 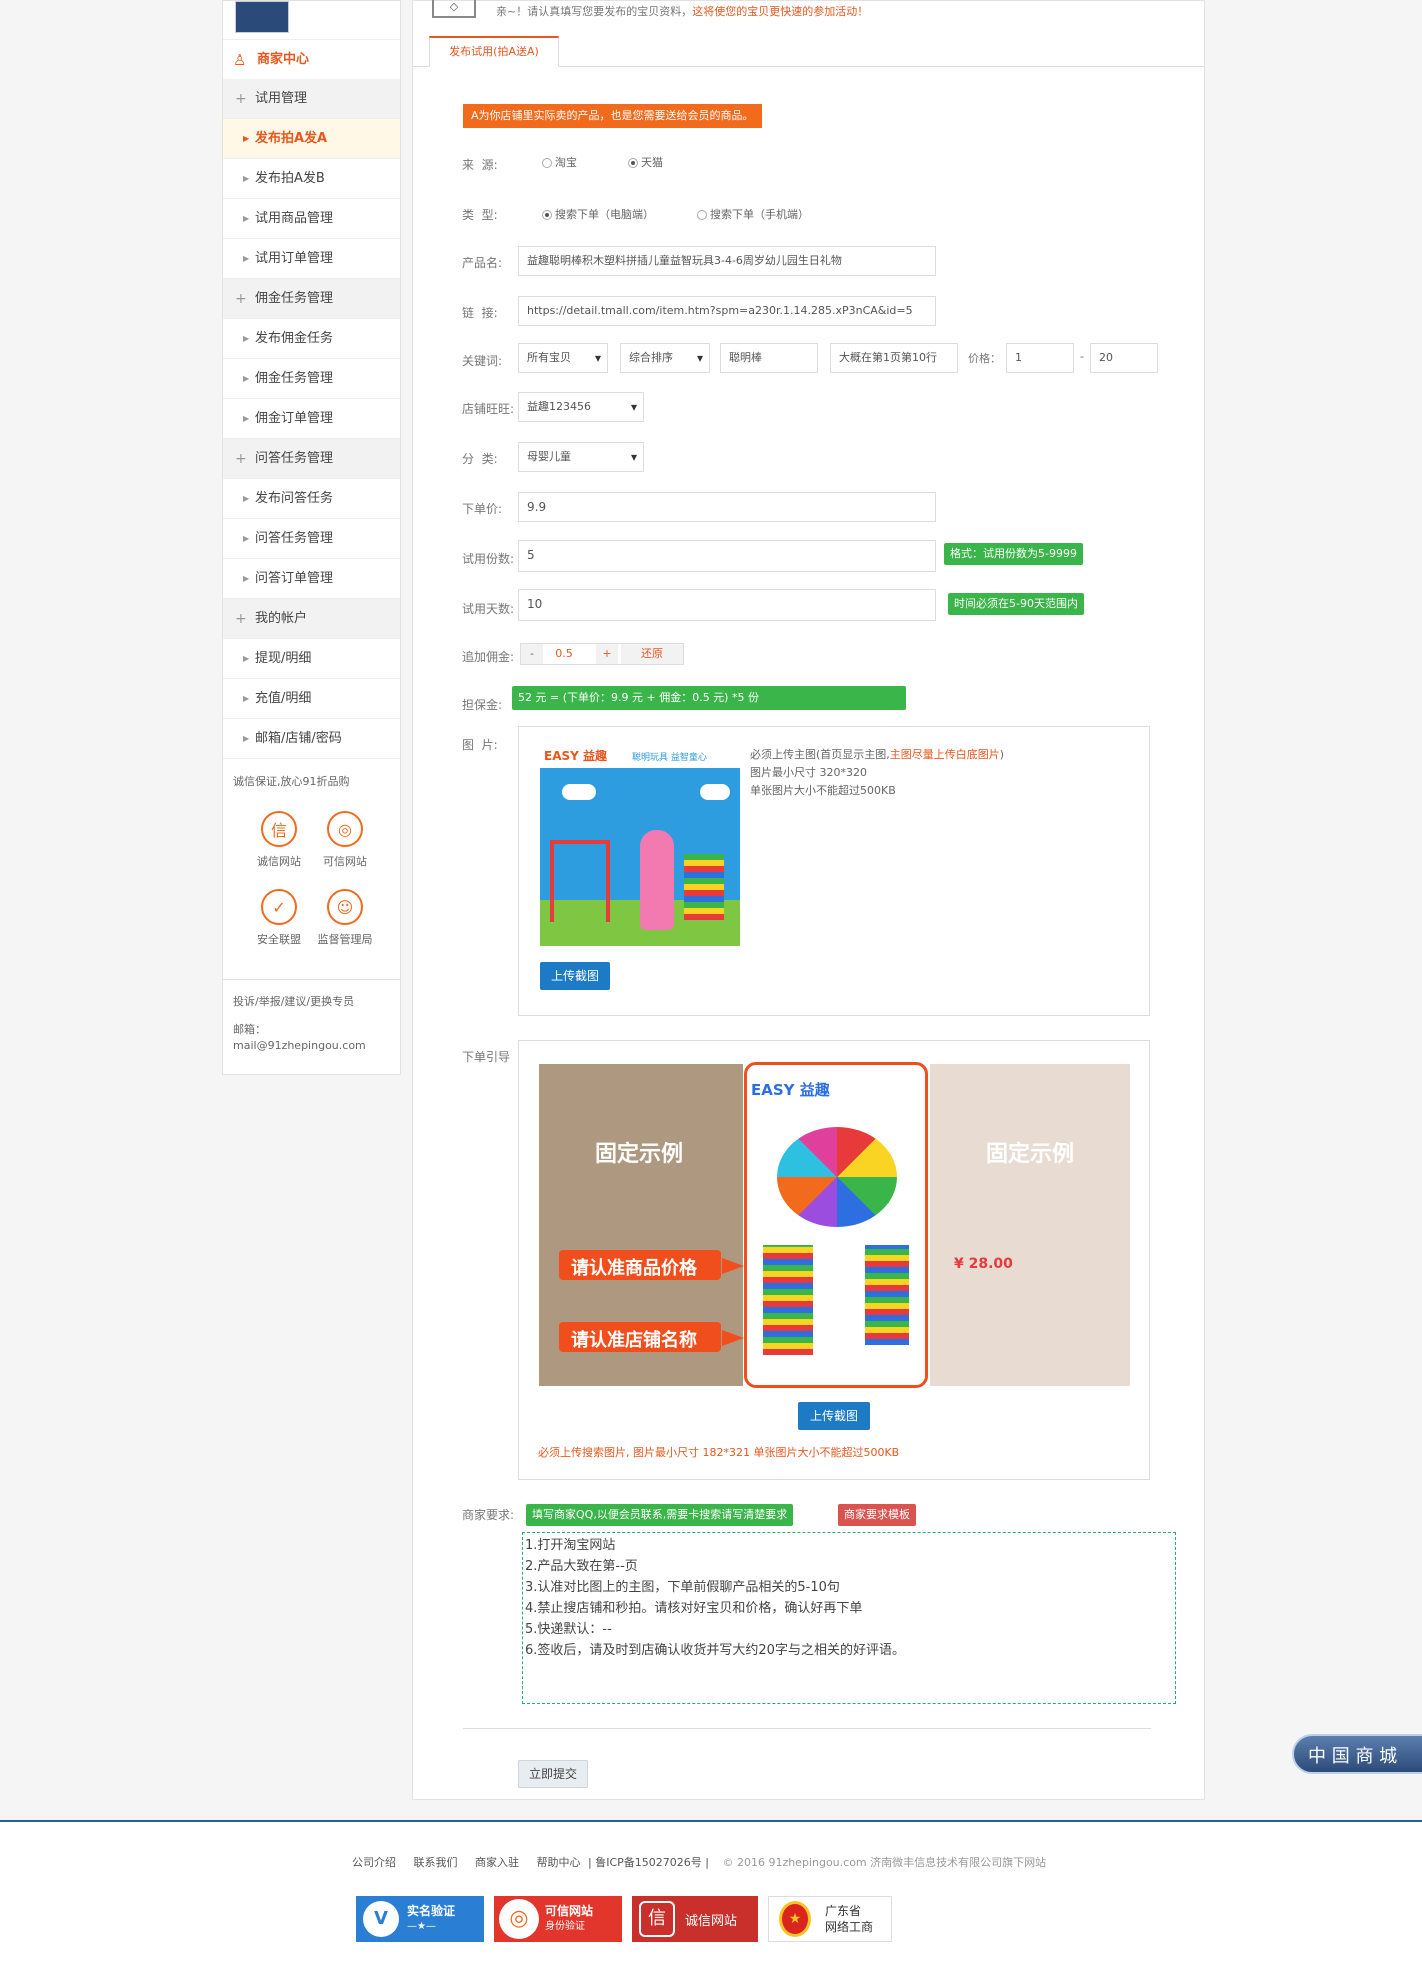 I want to click on footer-icp: | 鲁ICP备15027026号 |, so click(x=648, y=1862).